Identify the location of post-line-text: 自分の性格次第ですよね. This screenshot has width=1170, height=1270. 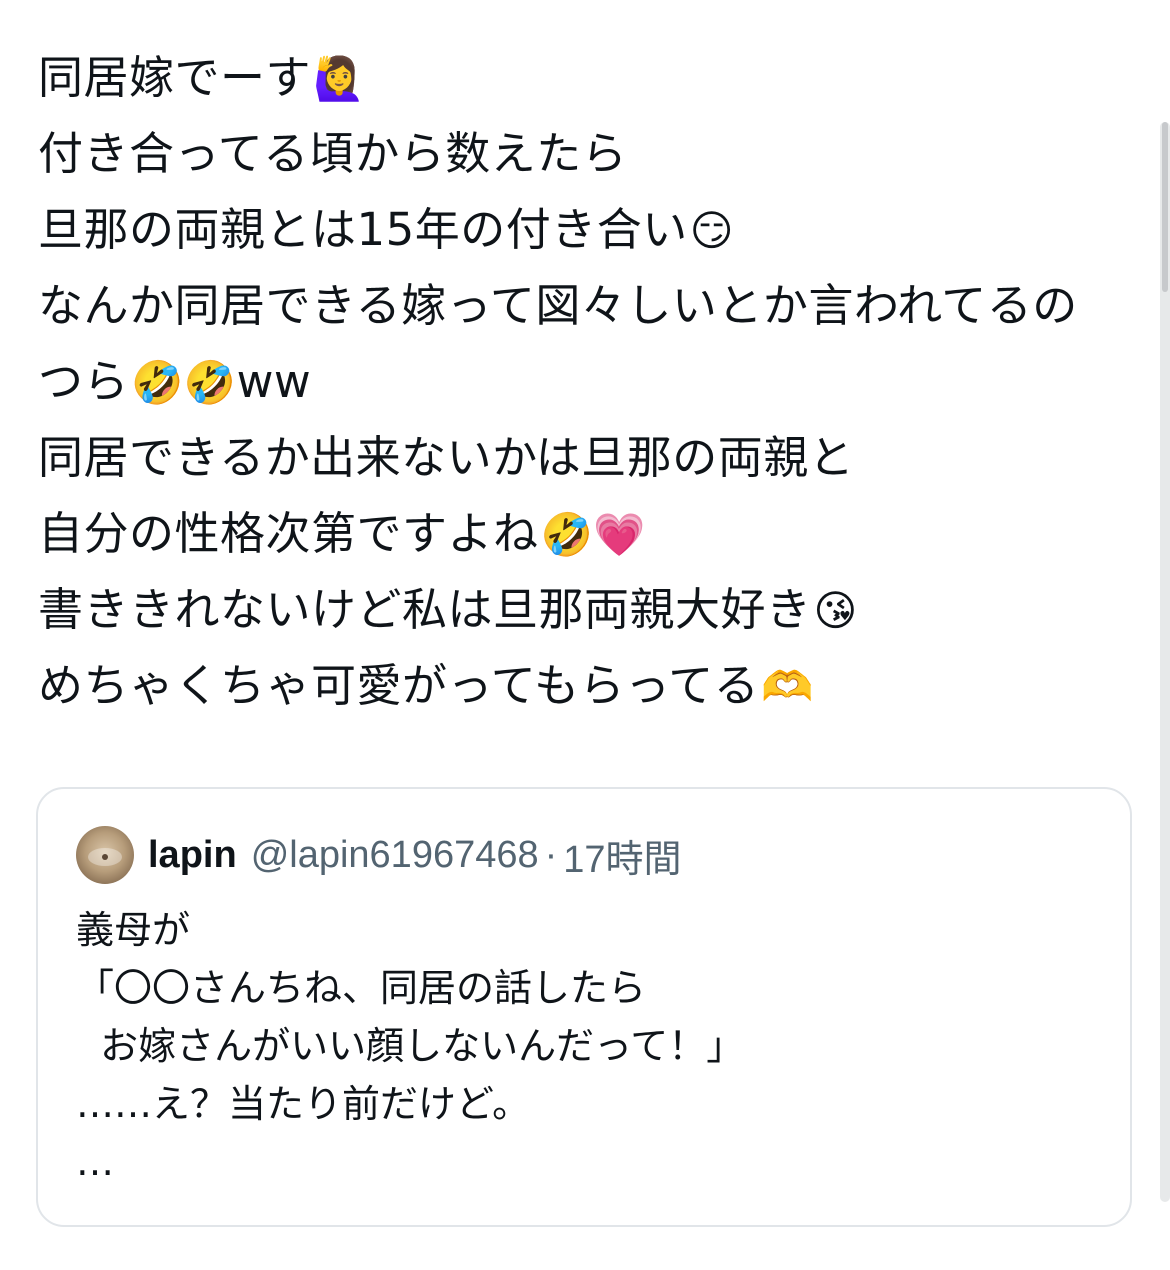
(288, 533).